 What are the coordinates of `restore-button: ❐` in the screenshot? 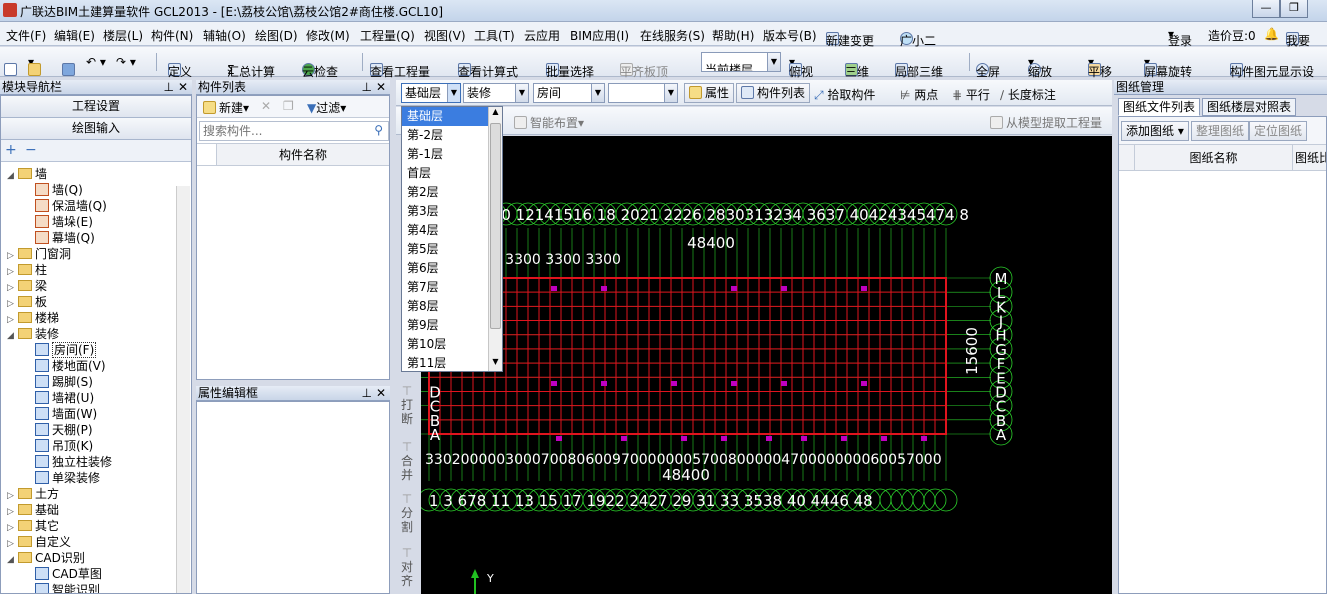 It's located at (1294, 9).